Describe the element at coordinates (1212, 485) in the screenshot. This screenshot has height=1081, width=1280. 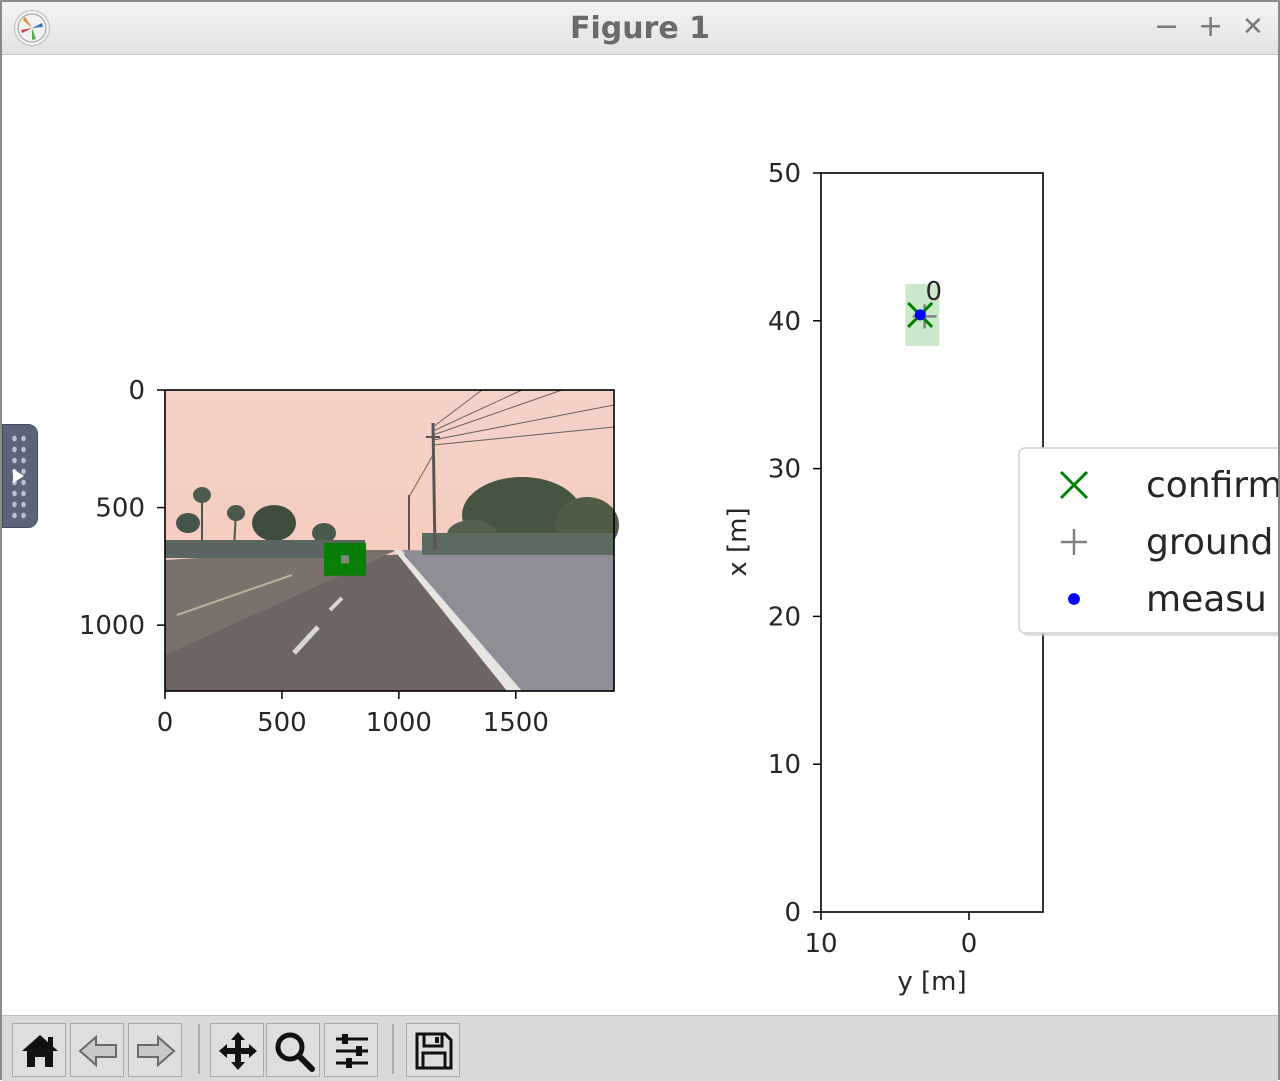
I see `legend-label: confirm` at that location.